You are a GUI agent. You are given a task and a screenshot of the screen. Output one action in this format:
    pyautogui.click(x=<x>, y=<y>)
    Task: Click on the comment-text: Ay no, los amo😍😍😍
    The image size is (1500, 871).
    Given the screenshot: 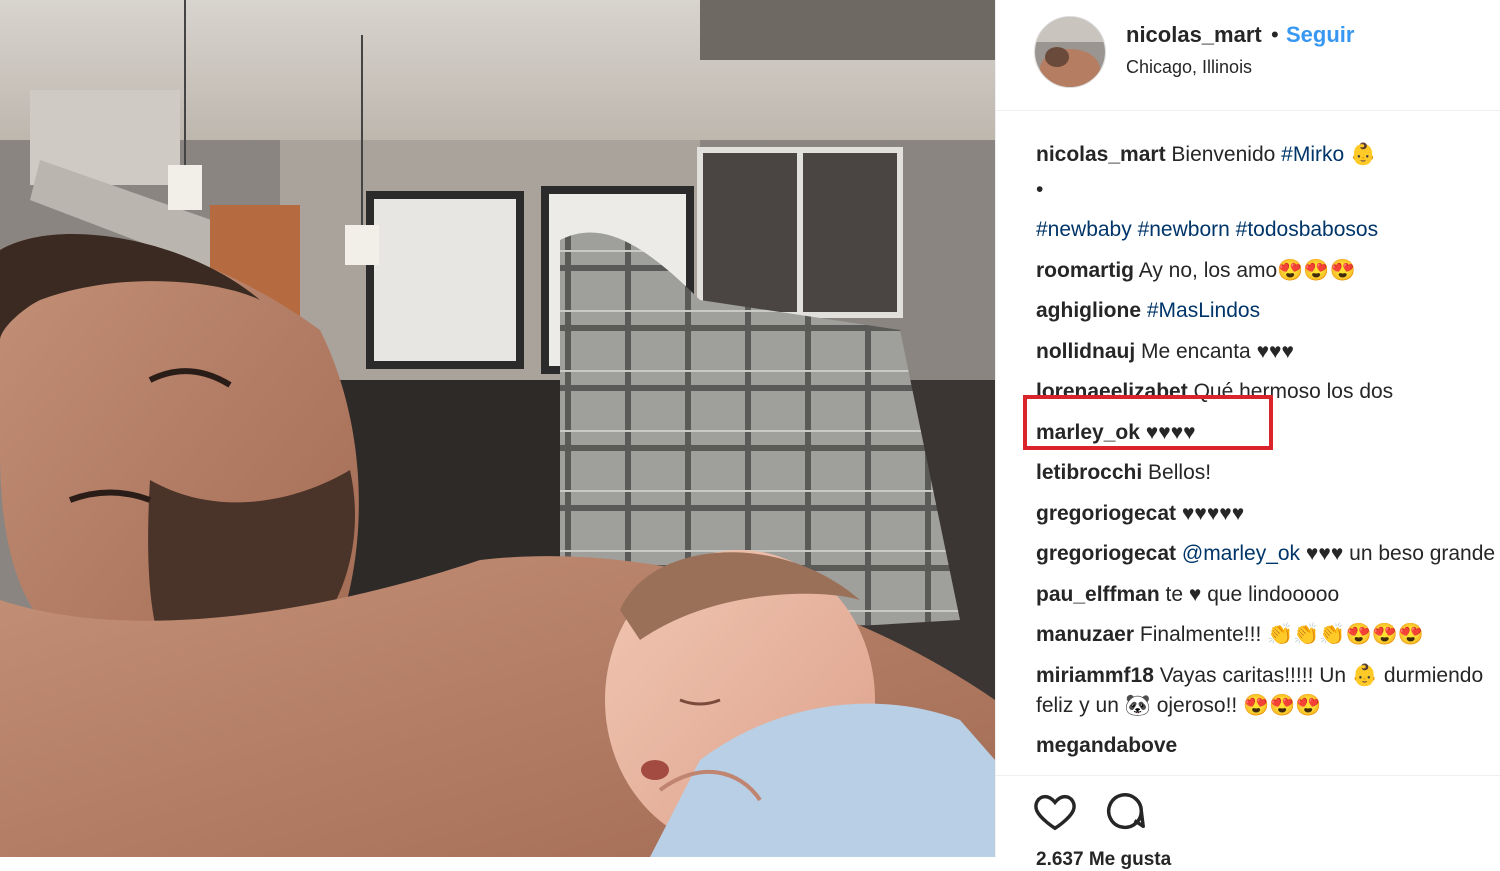 What is the action you would take?
    pyautogui.click(x=1247, y=270)
    